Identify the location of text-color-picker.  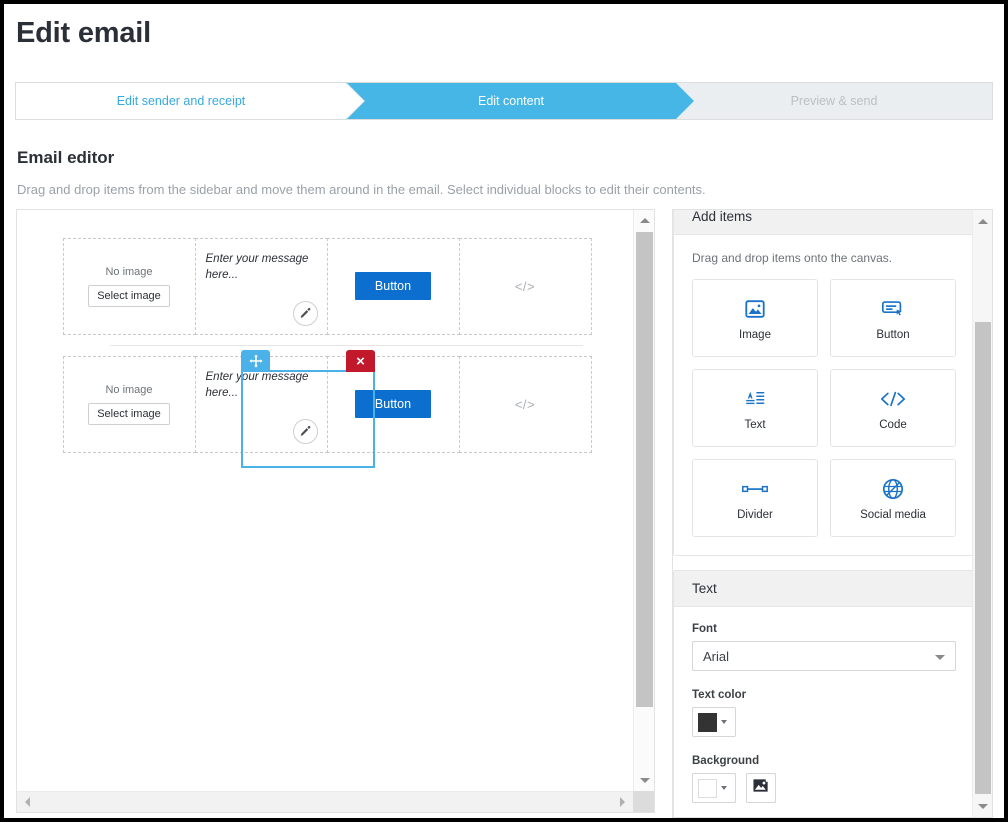
(714, 722).